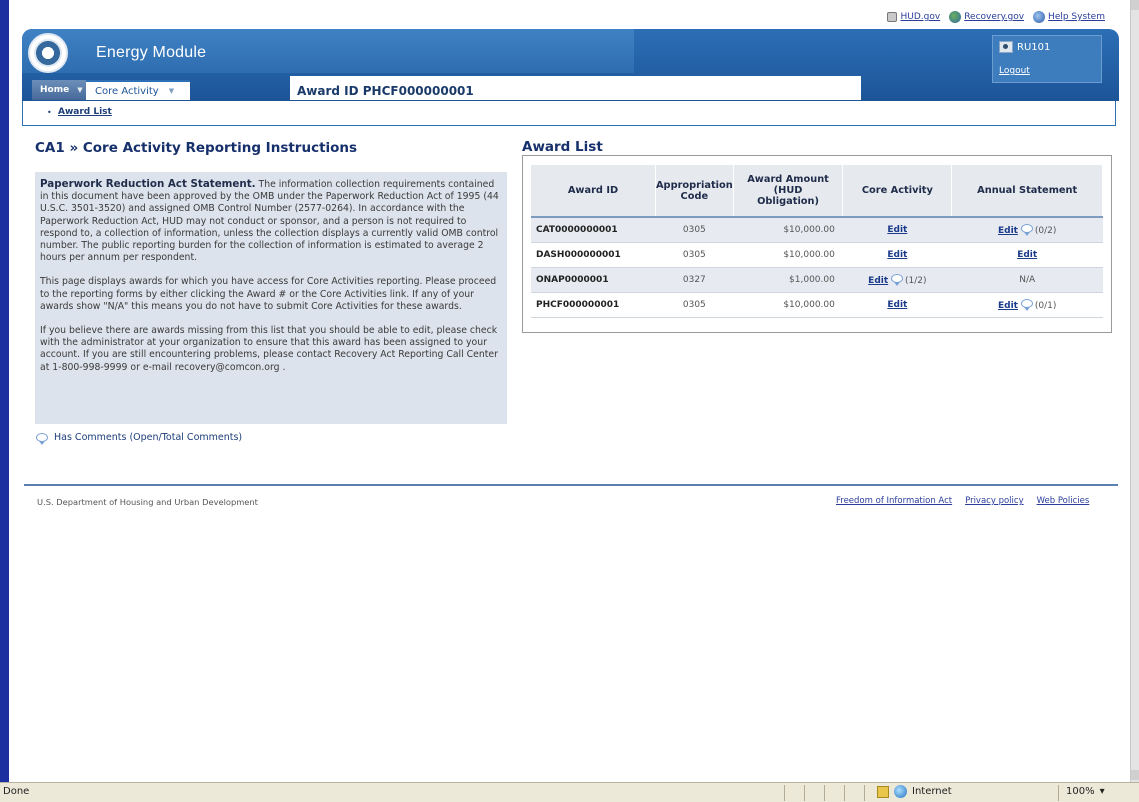 This screenshot has width=1139, height=802. What do you see at coordinates (16, 791) in the screenshot?
I see `status-text: Done` at bounding box center [16, 791].